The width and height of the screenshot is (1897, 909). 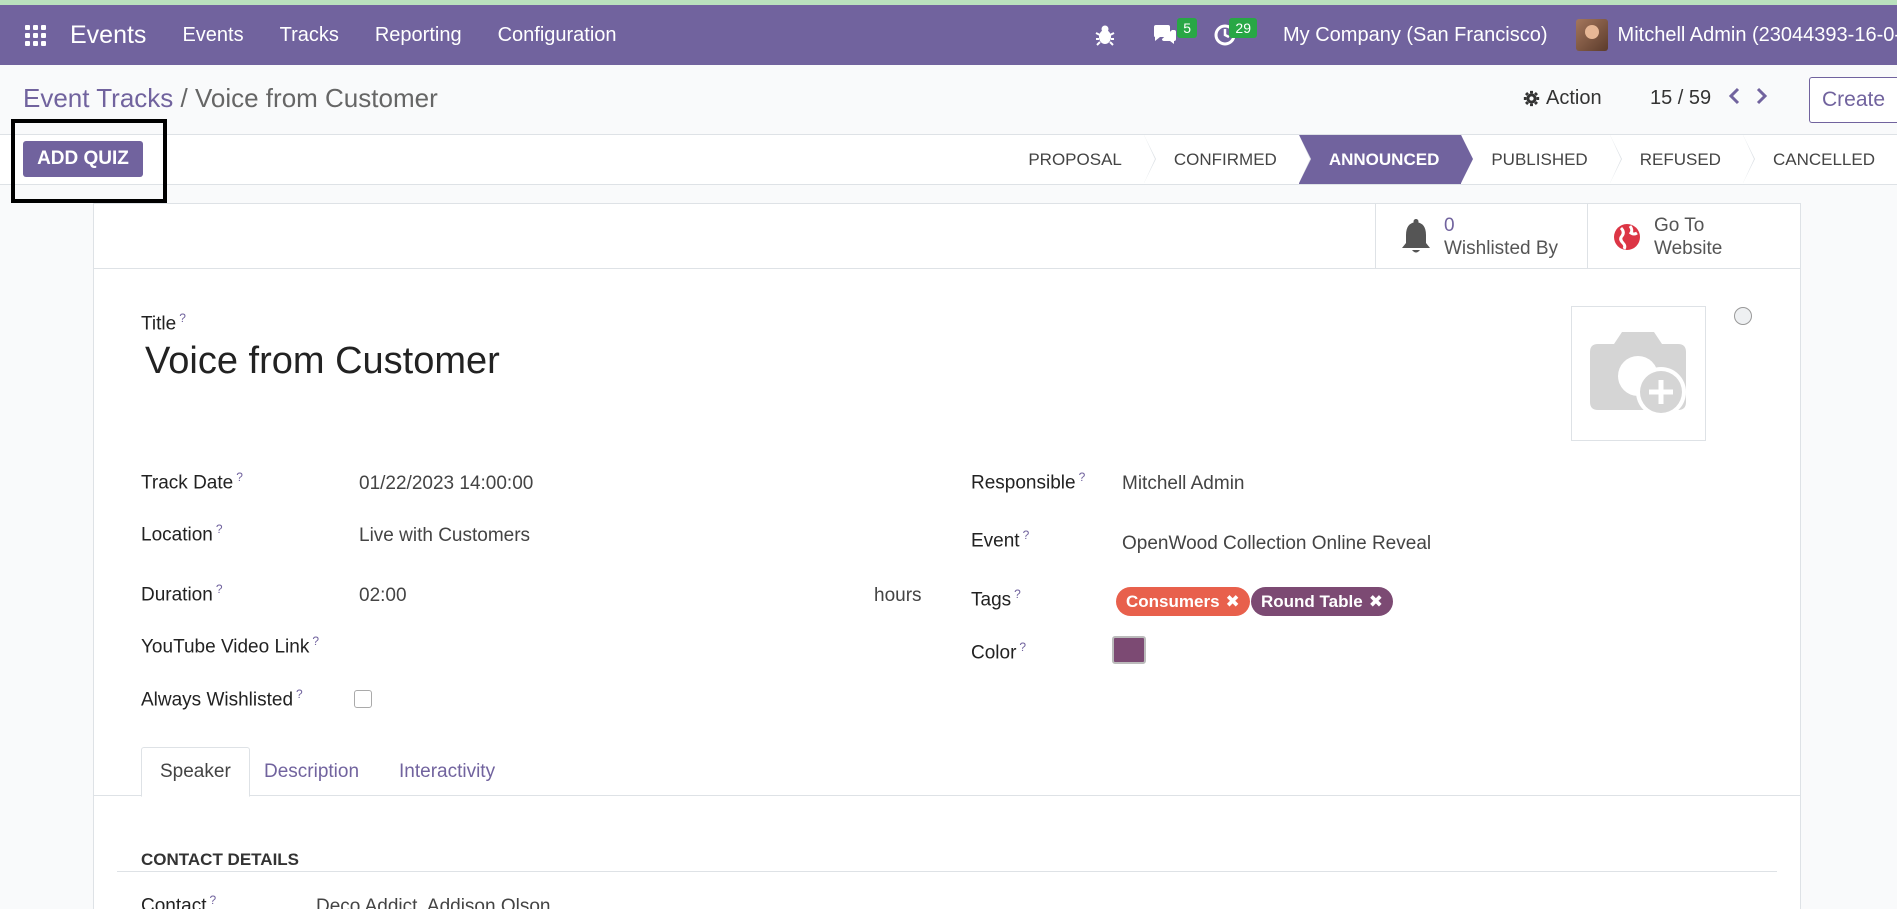 I want to click on priority-radio, so click(x=1743, y=316).